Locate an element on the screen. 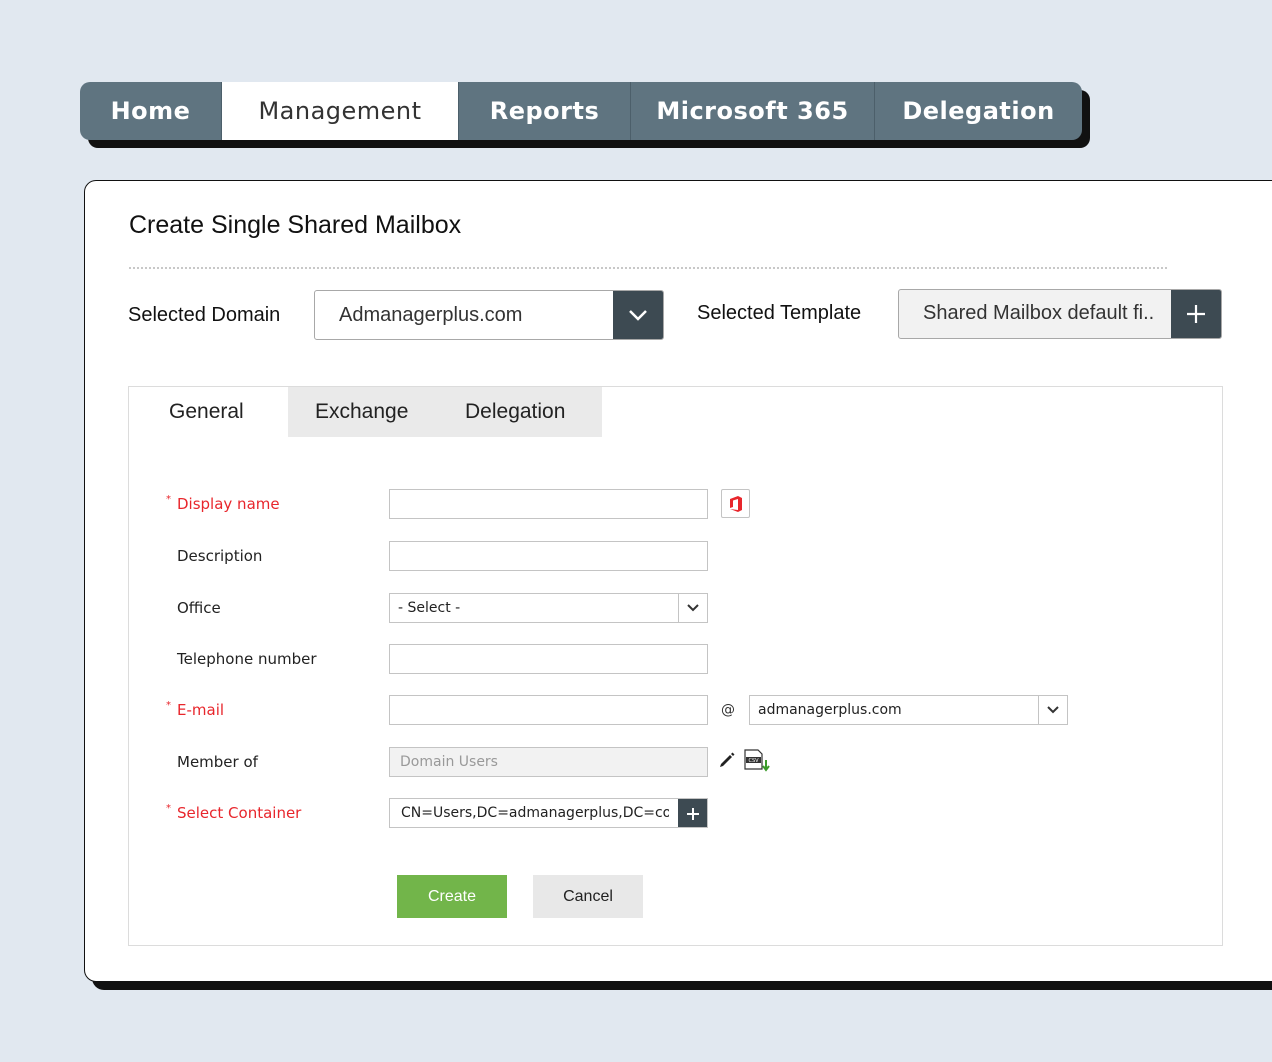 The image size is (1272, 1062). at-sign: @ is located at coordinates (728, 710).